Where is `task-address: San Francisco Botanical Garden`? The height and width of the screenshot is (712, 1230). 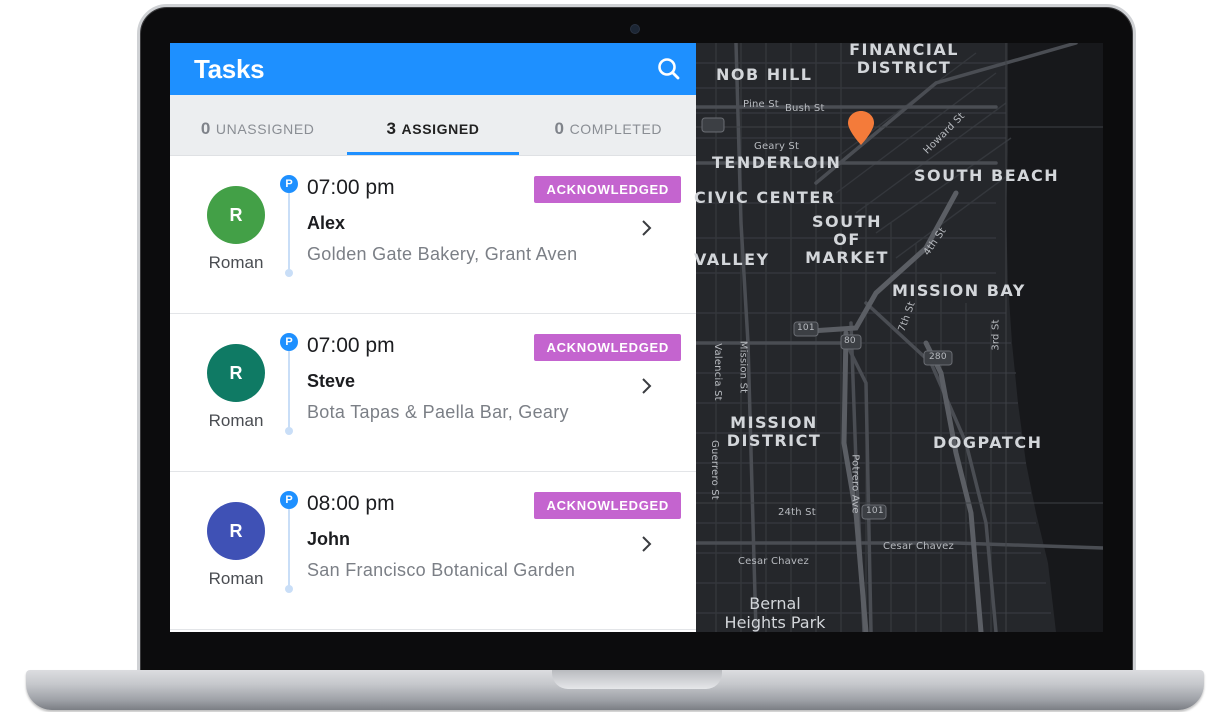 task-address: San Francisco Botanical Garden is located at coordinates (441, 570).